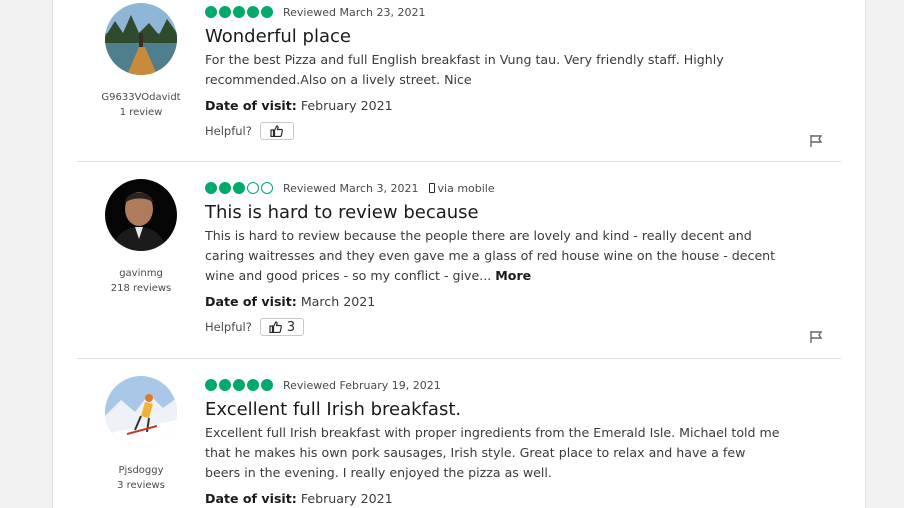 This screenshot has height=508, width=904. What do you see at coordinates (336, 301) in the screenshot?
I see `date-of-visit-value: March 2021` at bounding box center [336, 301].